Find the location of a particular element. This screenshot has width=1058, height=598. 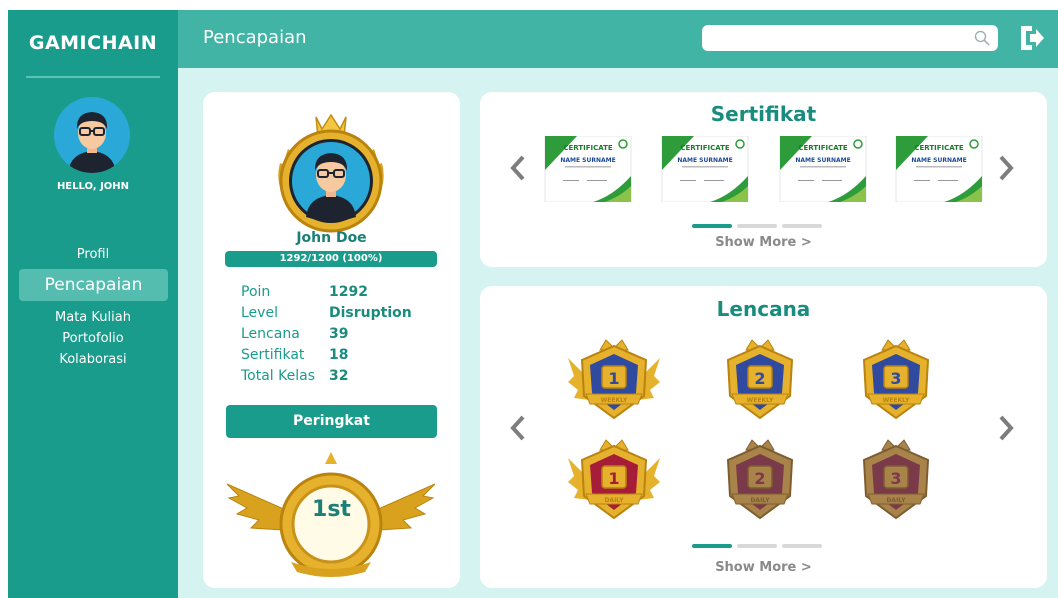

certificates-pagination is located at coordinates (757, 226).